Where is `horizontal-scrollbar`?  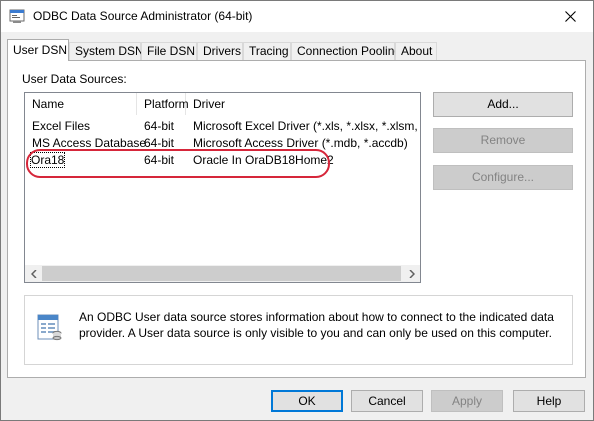
horizontal-scrollbar is located at coordinates (222, 273).